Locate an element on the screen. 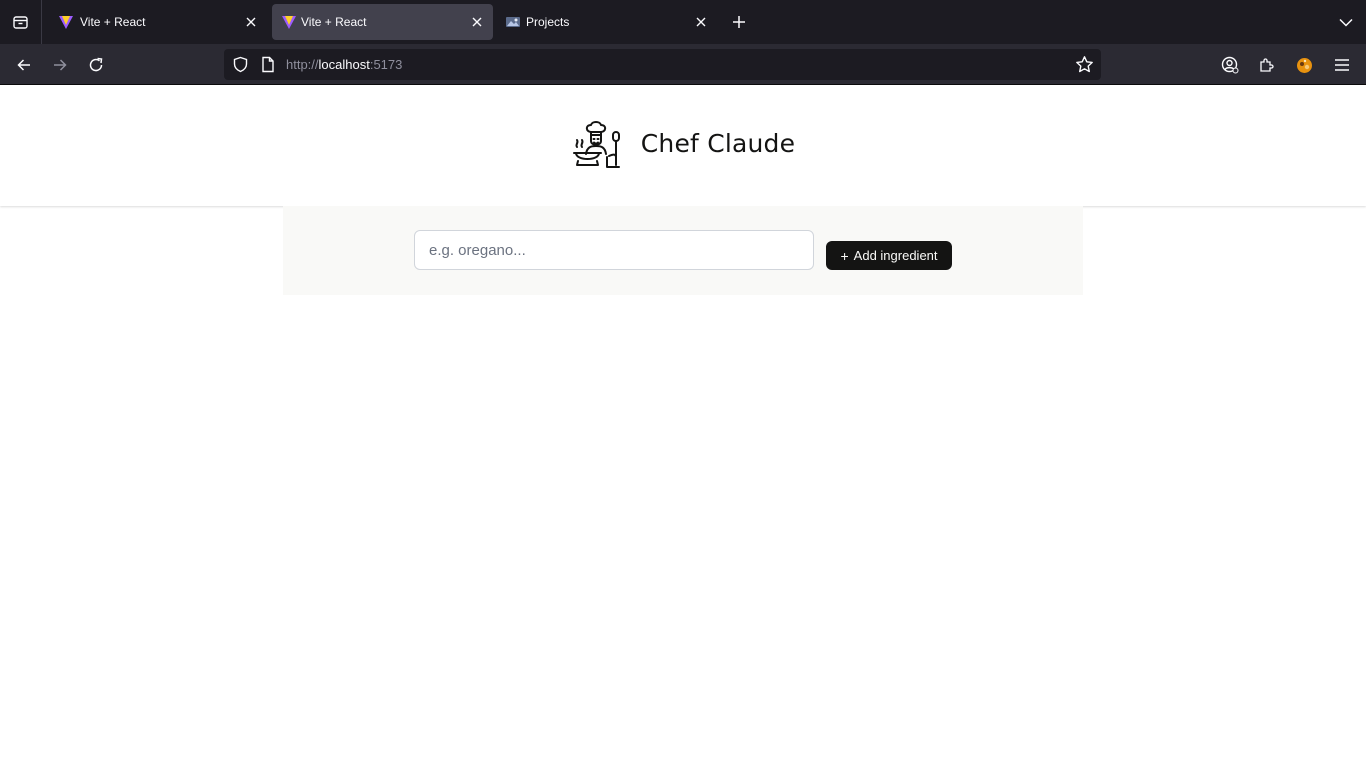  firefox-view-icon is located at coordinates (20, 22).